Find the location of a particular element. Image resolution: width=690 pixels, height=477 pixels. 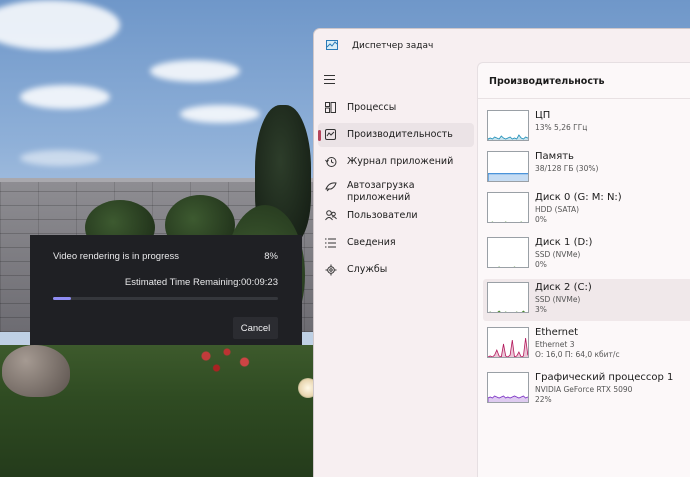

perf-item-name: Память is located at coordinates (554, 156).